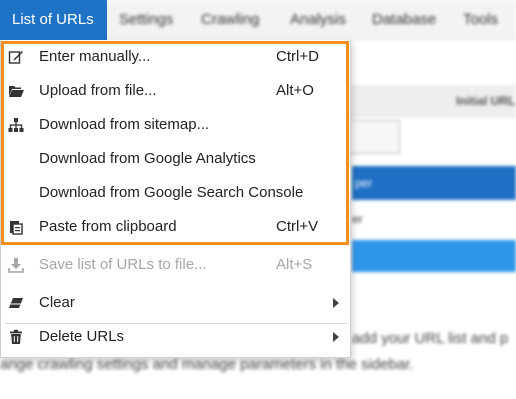  I want to click on menu-settings: Settings, so click(146, 19).